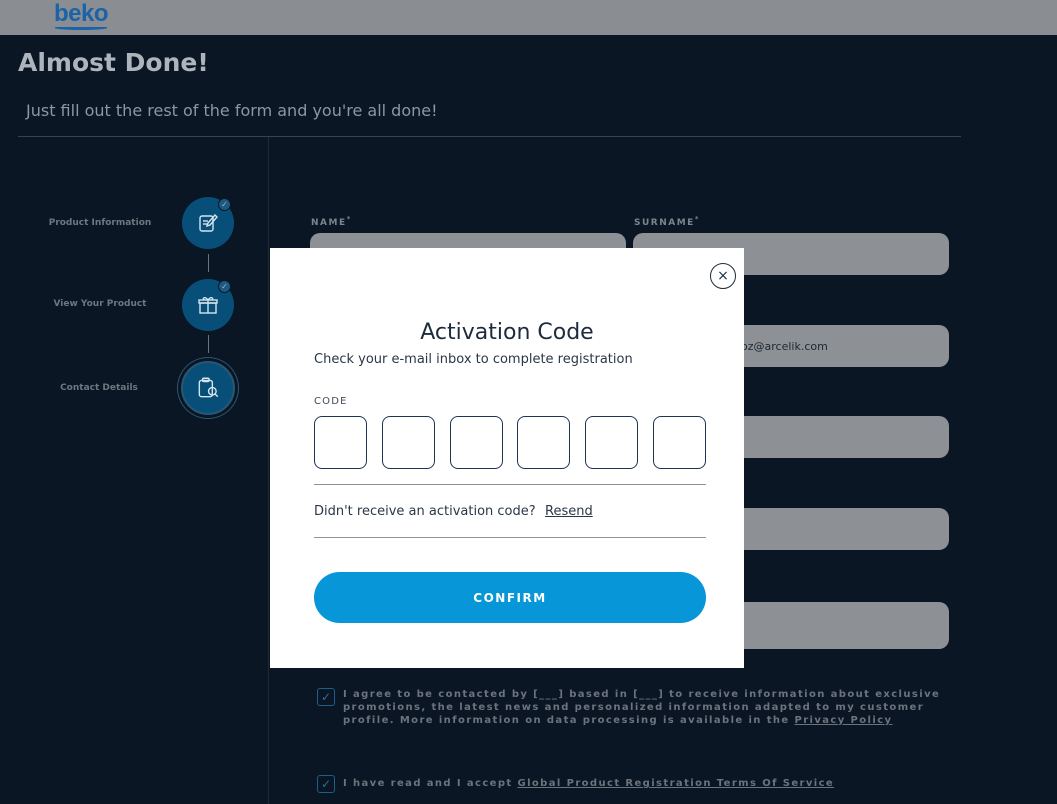  Describe the element at coordinates (81, 28) in the screenshot. I see `logo-swoosh` at that location.